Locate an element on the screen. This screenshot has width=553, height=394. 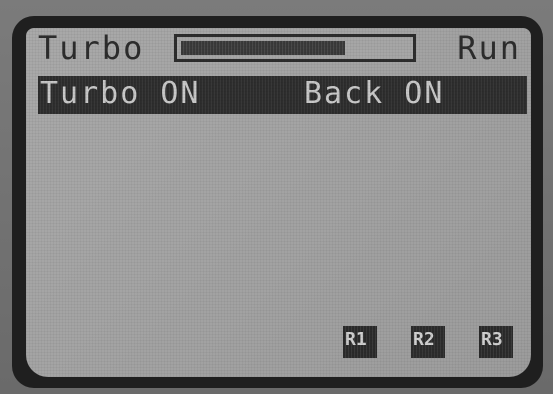
turbo-level-bar is located at coordinates (295, 48).